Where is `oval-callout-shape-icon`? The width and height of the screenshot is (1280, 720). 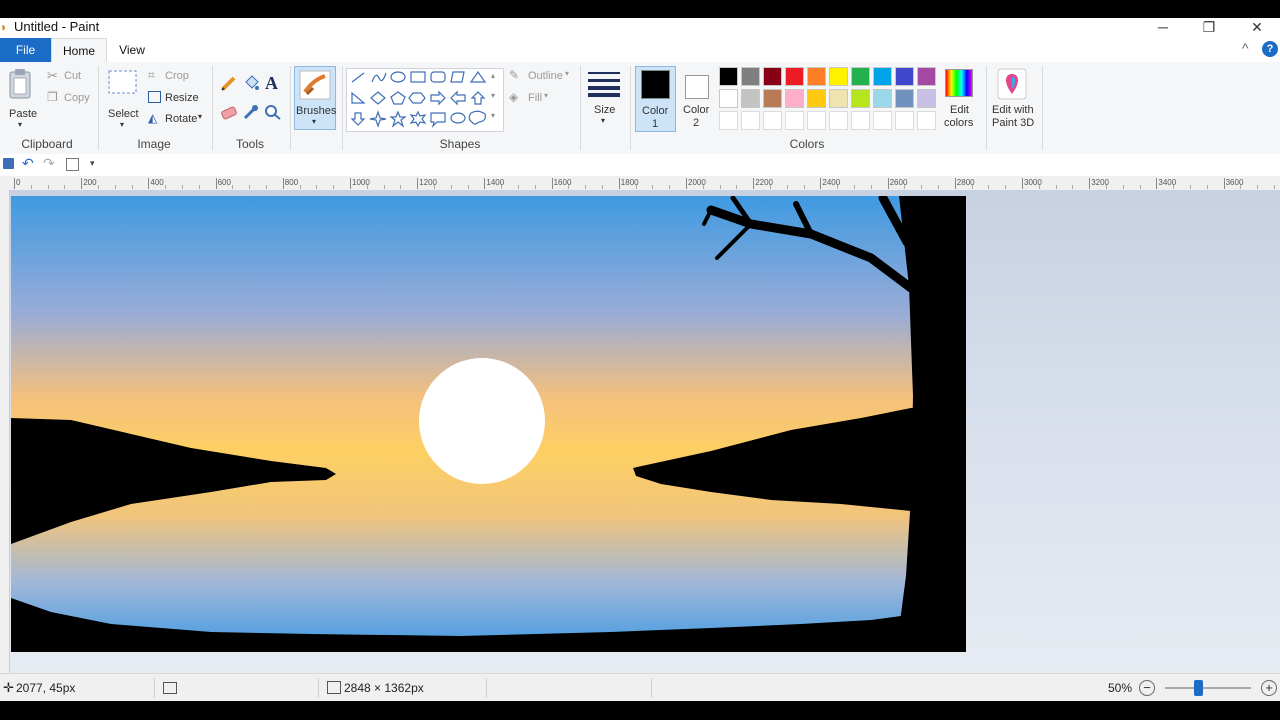 oval-callout-shape-icon is located at coordinates (458, 118).